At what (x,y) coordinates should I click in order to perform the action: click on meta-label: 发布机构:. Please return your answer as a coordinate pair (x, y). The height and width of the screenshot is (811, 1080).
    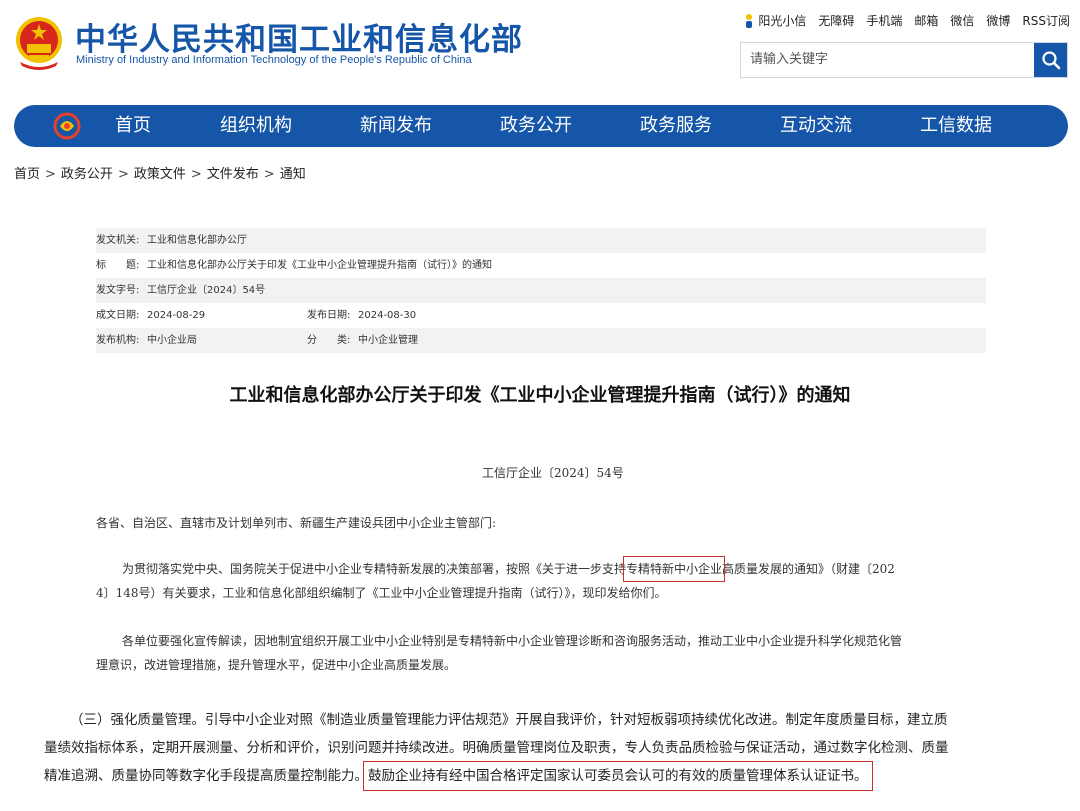
    Looking at the image, I should click on (118, 340).